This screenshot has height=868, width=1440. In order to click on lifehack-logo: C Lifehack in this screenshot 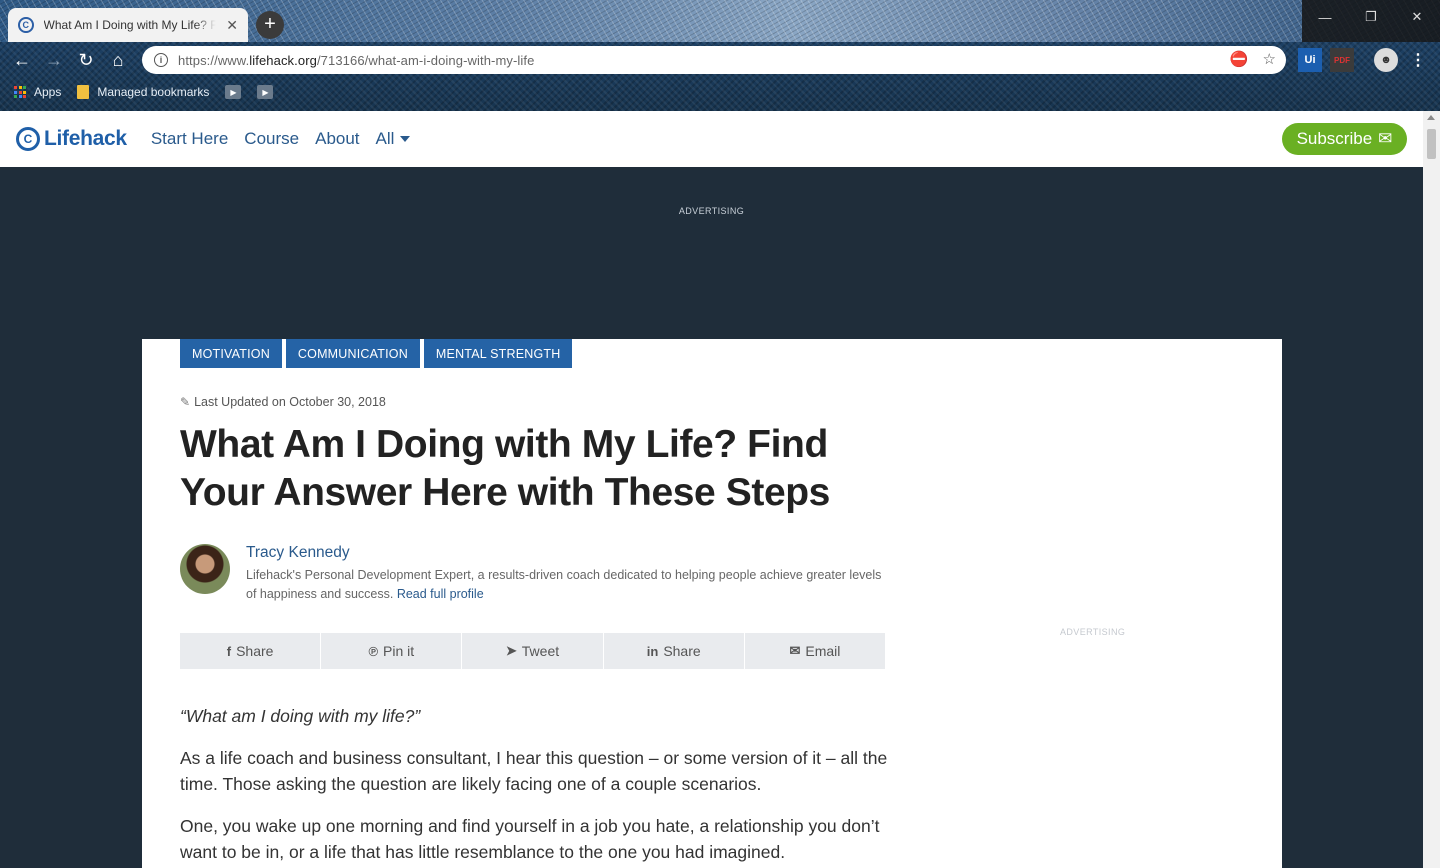, I will do `click(71, 139)`.